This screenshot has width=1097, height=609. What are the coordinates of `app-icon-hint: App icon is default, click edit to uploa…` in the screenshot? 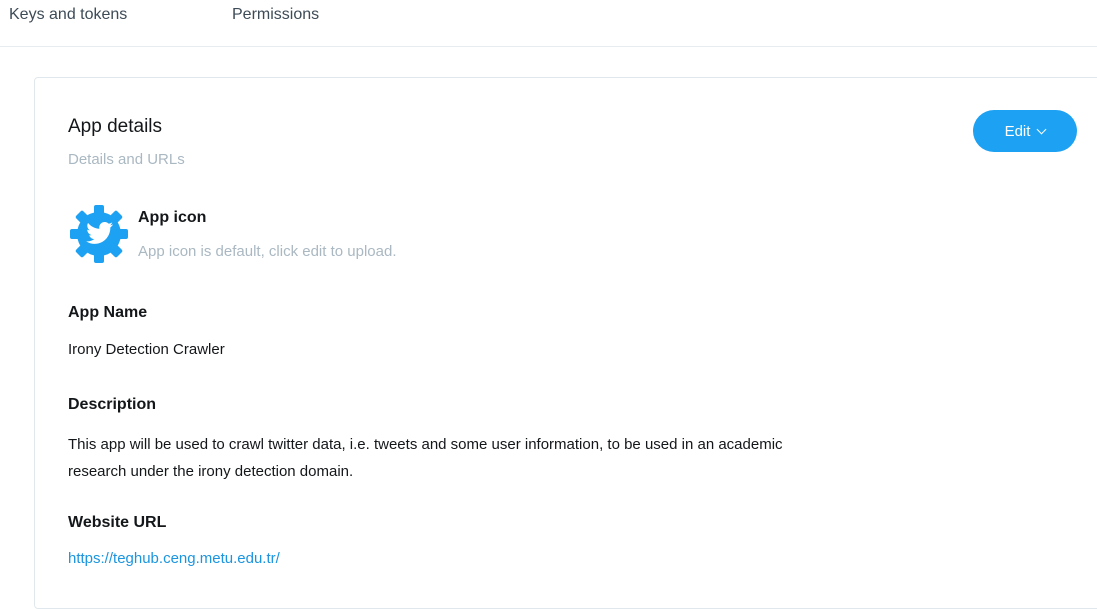 It's located at (267, 251).